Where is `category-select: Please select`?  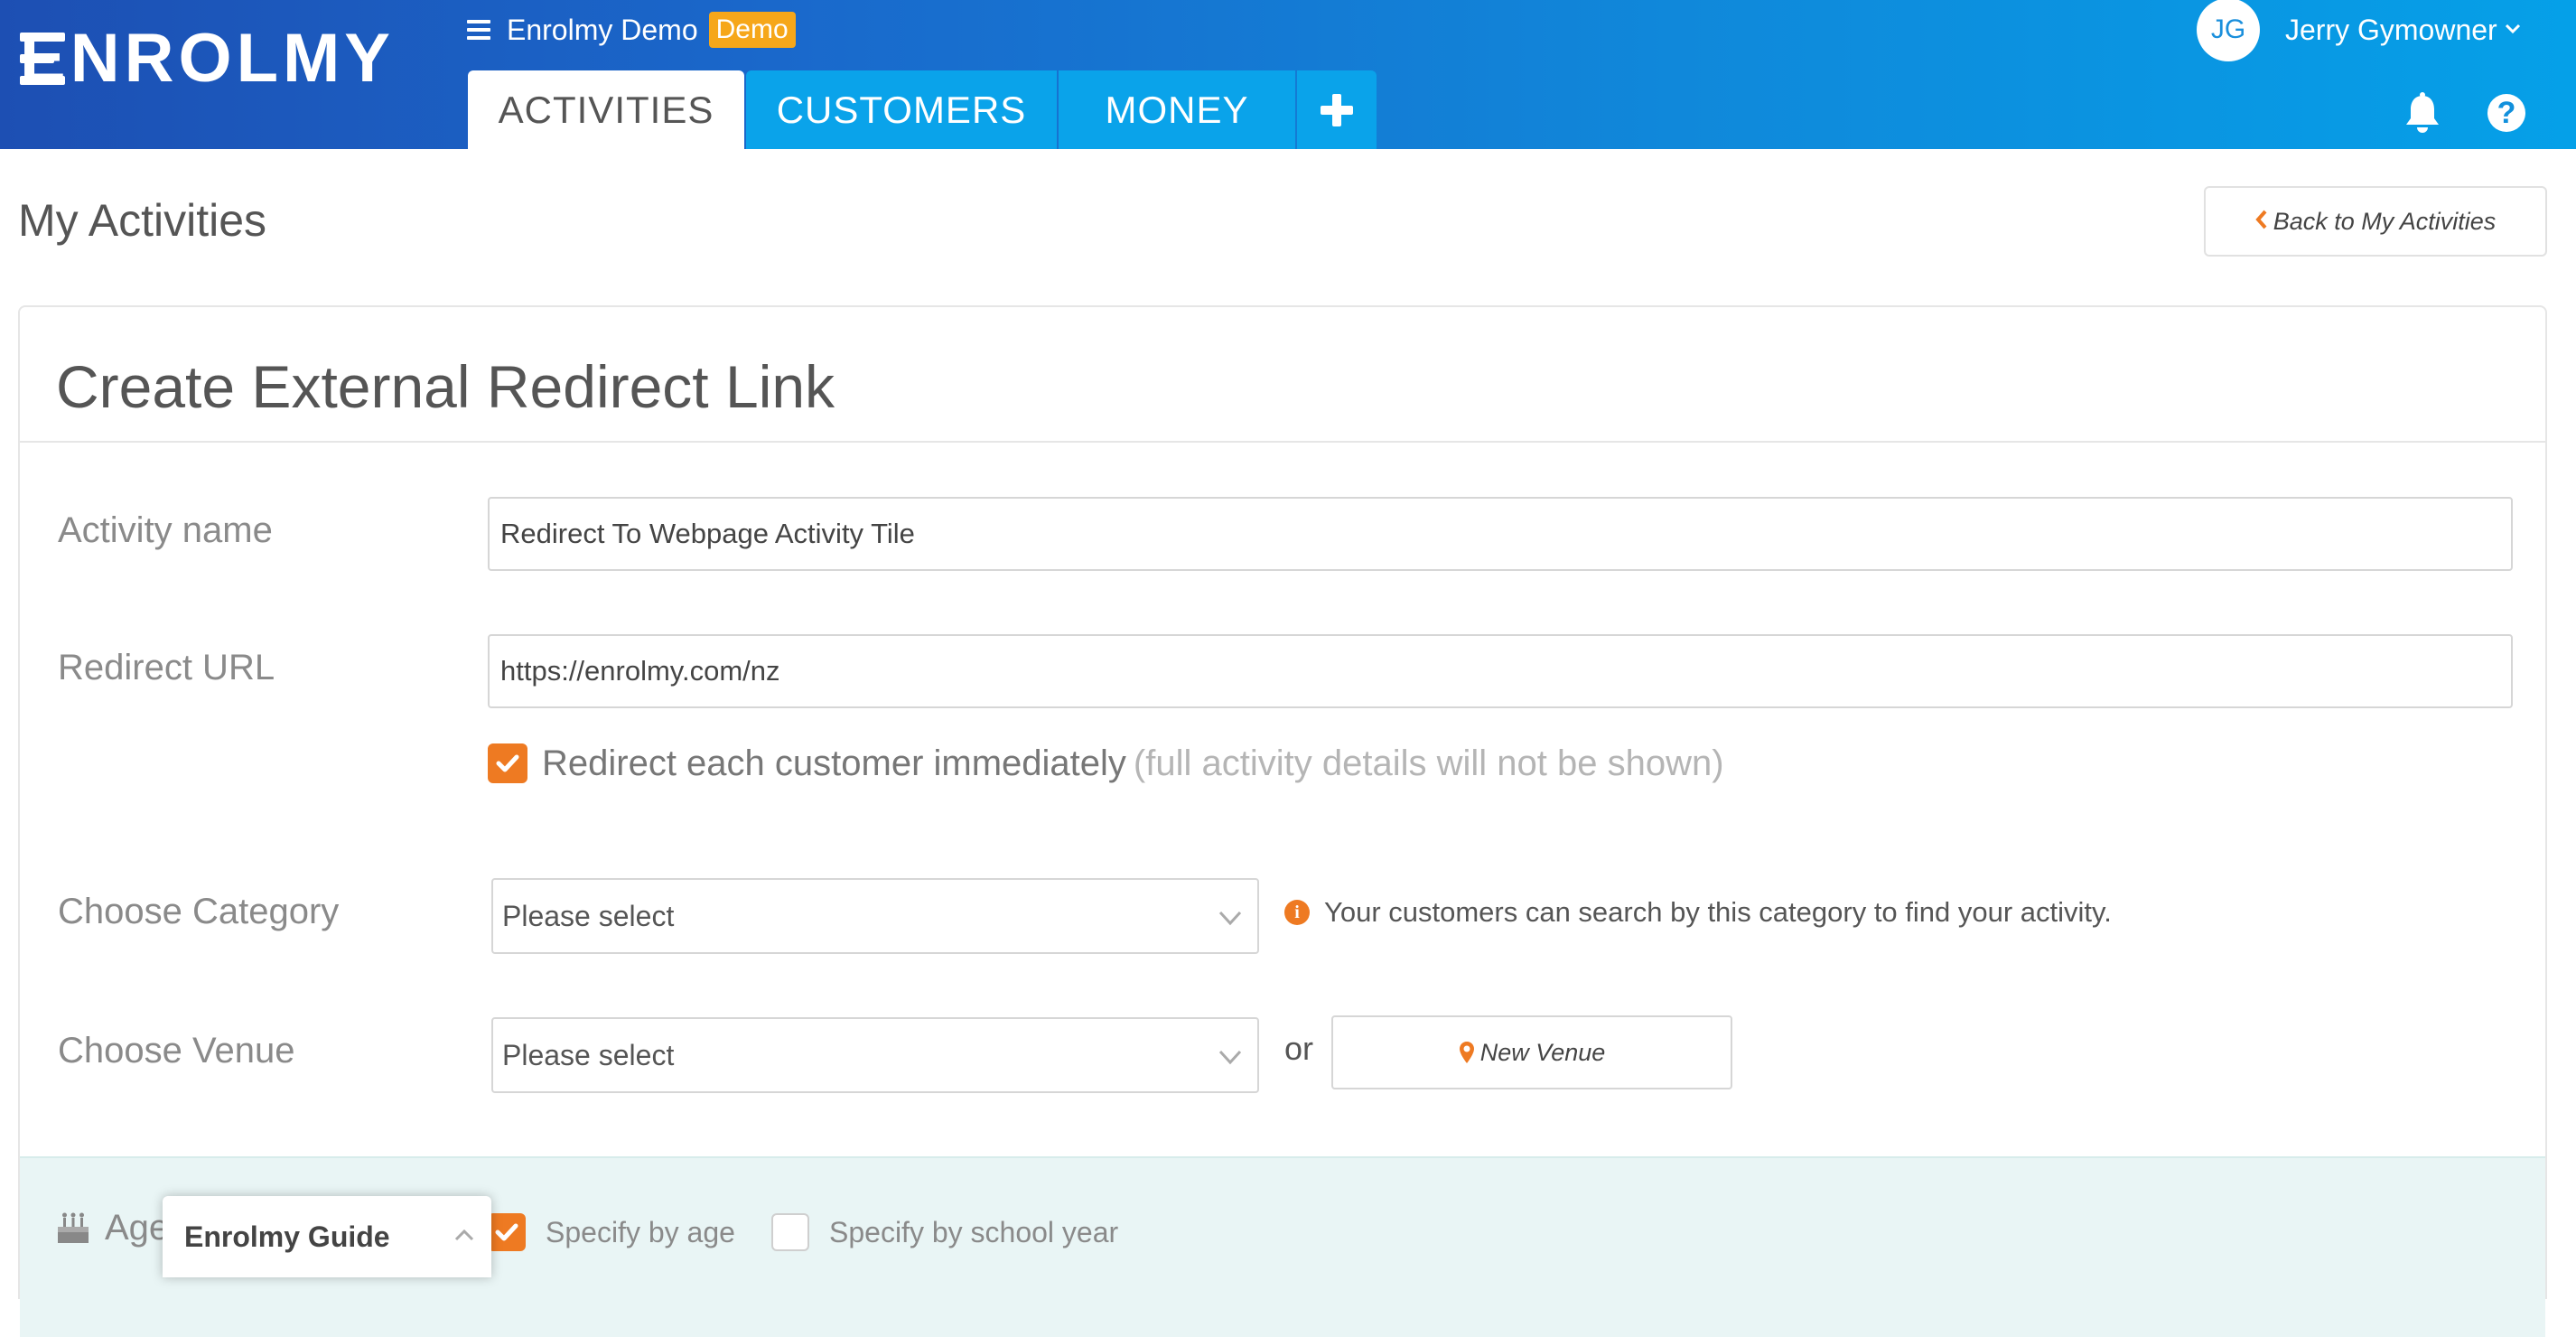 category-select: Please select is located at coordinates (875, 916).